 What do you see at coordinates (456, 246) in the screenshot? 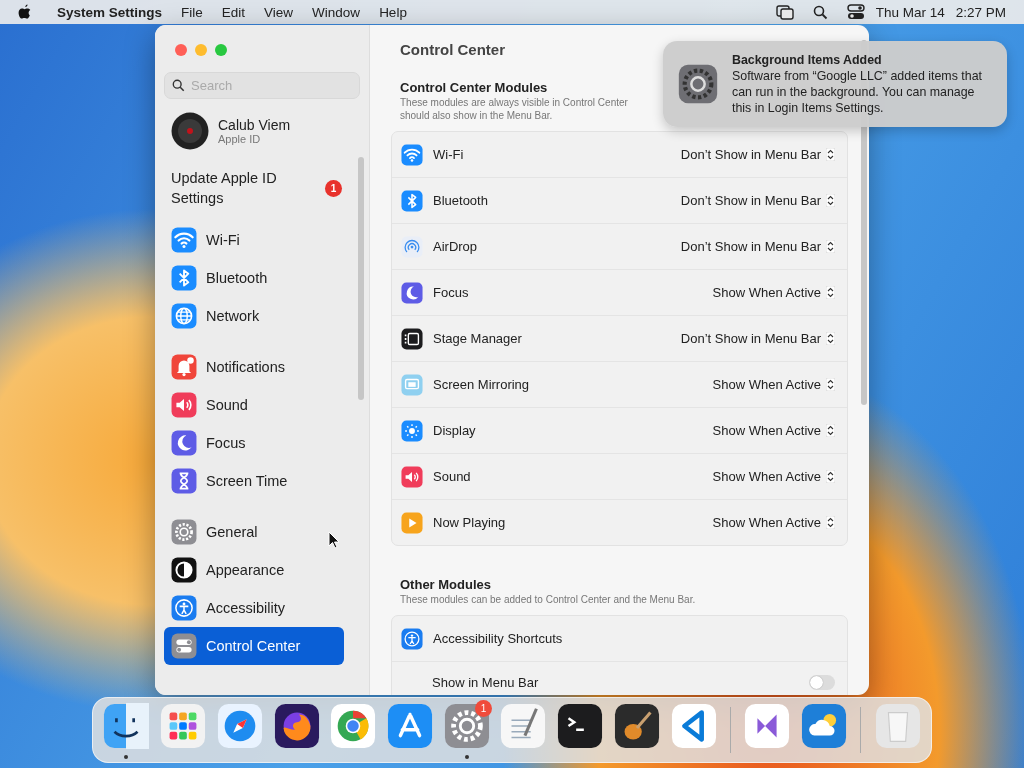
I see `module-name: AirDrop` at bounding box center [456, 246].